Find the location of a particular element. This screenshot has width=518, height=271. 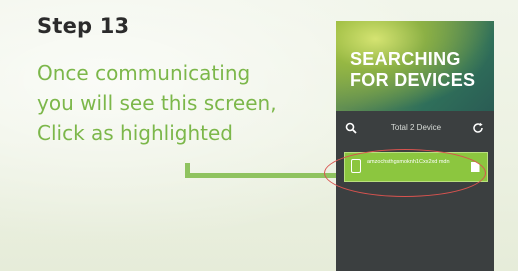

step-title: Step 13 is located at coordinates (83, 26).